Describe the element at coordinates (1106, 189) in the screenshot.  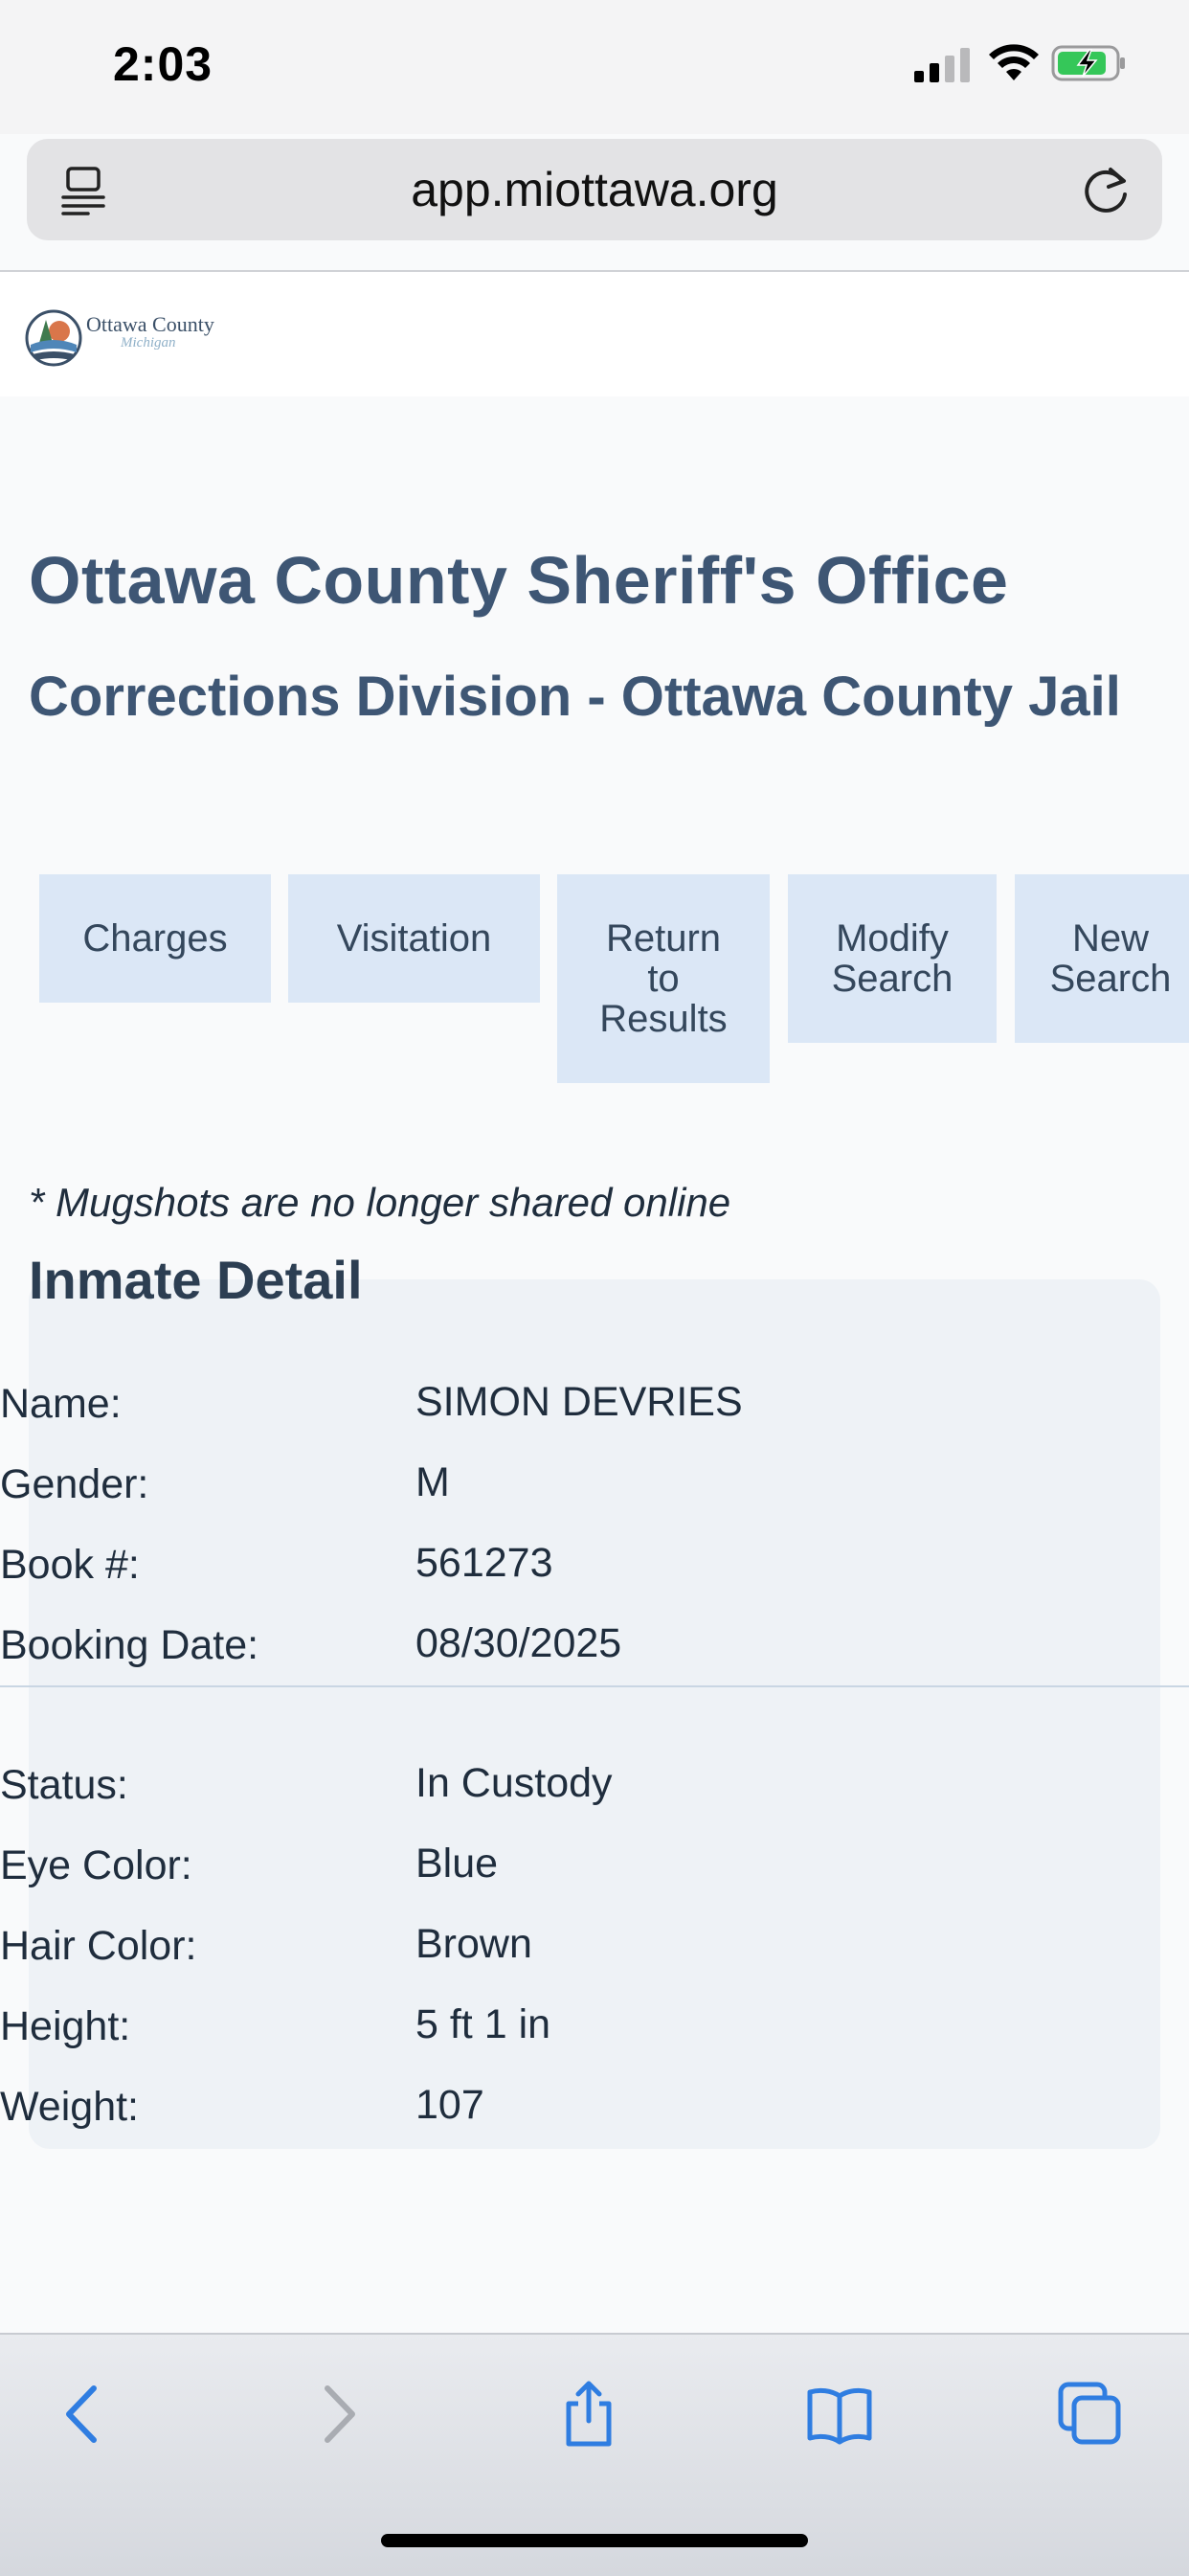
I see `reload-icon` at that location.